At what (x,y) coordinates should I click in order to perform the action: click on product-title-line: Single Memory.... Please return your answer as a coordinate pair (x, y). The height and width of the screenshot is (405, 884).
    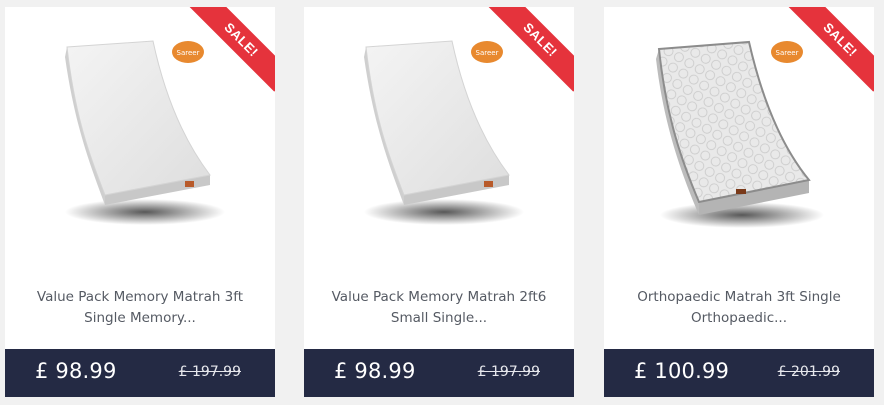
    Looking at the image, I should click on (140, 318).